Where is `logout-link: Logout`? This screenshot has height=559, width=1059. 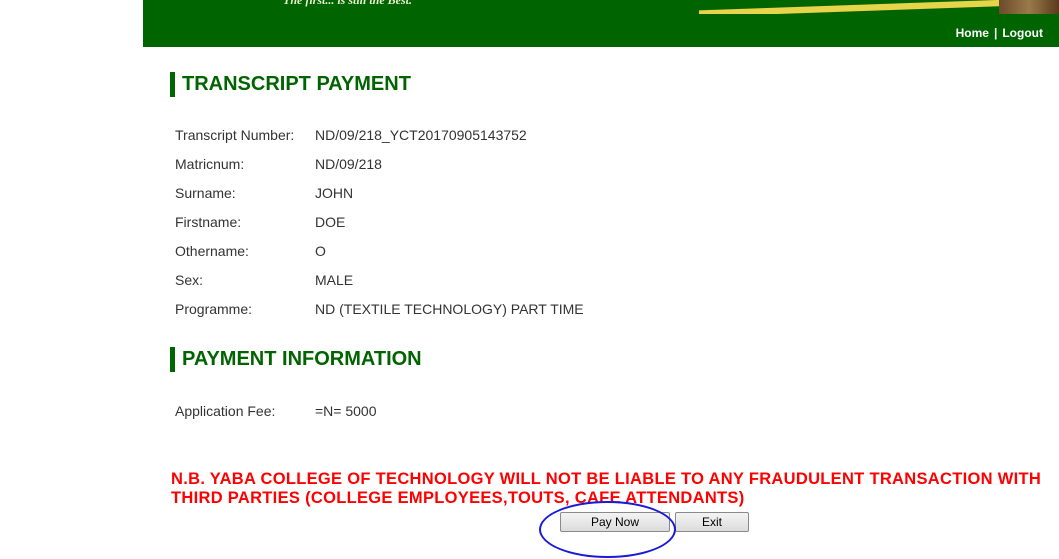
logout-link: Logout is located at coordinates (1022, 33).